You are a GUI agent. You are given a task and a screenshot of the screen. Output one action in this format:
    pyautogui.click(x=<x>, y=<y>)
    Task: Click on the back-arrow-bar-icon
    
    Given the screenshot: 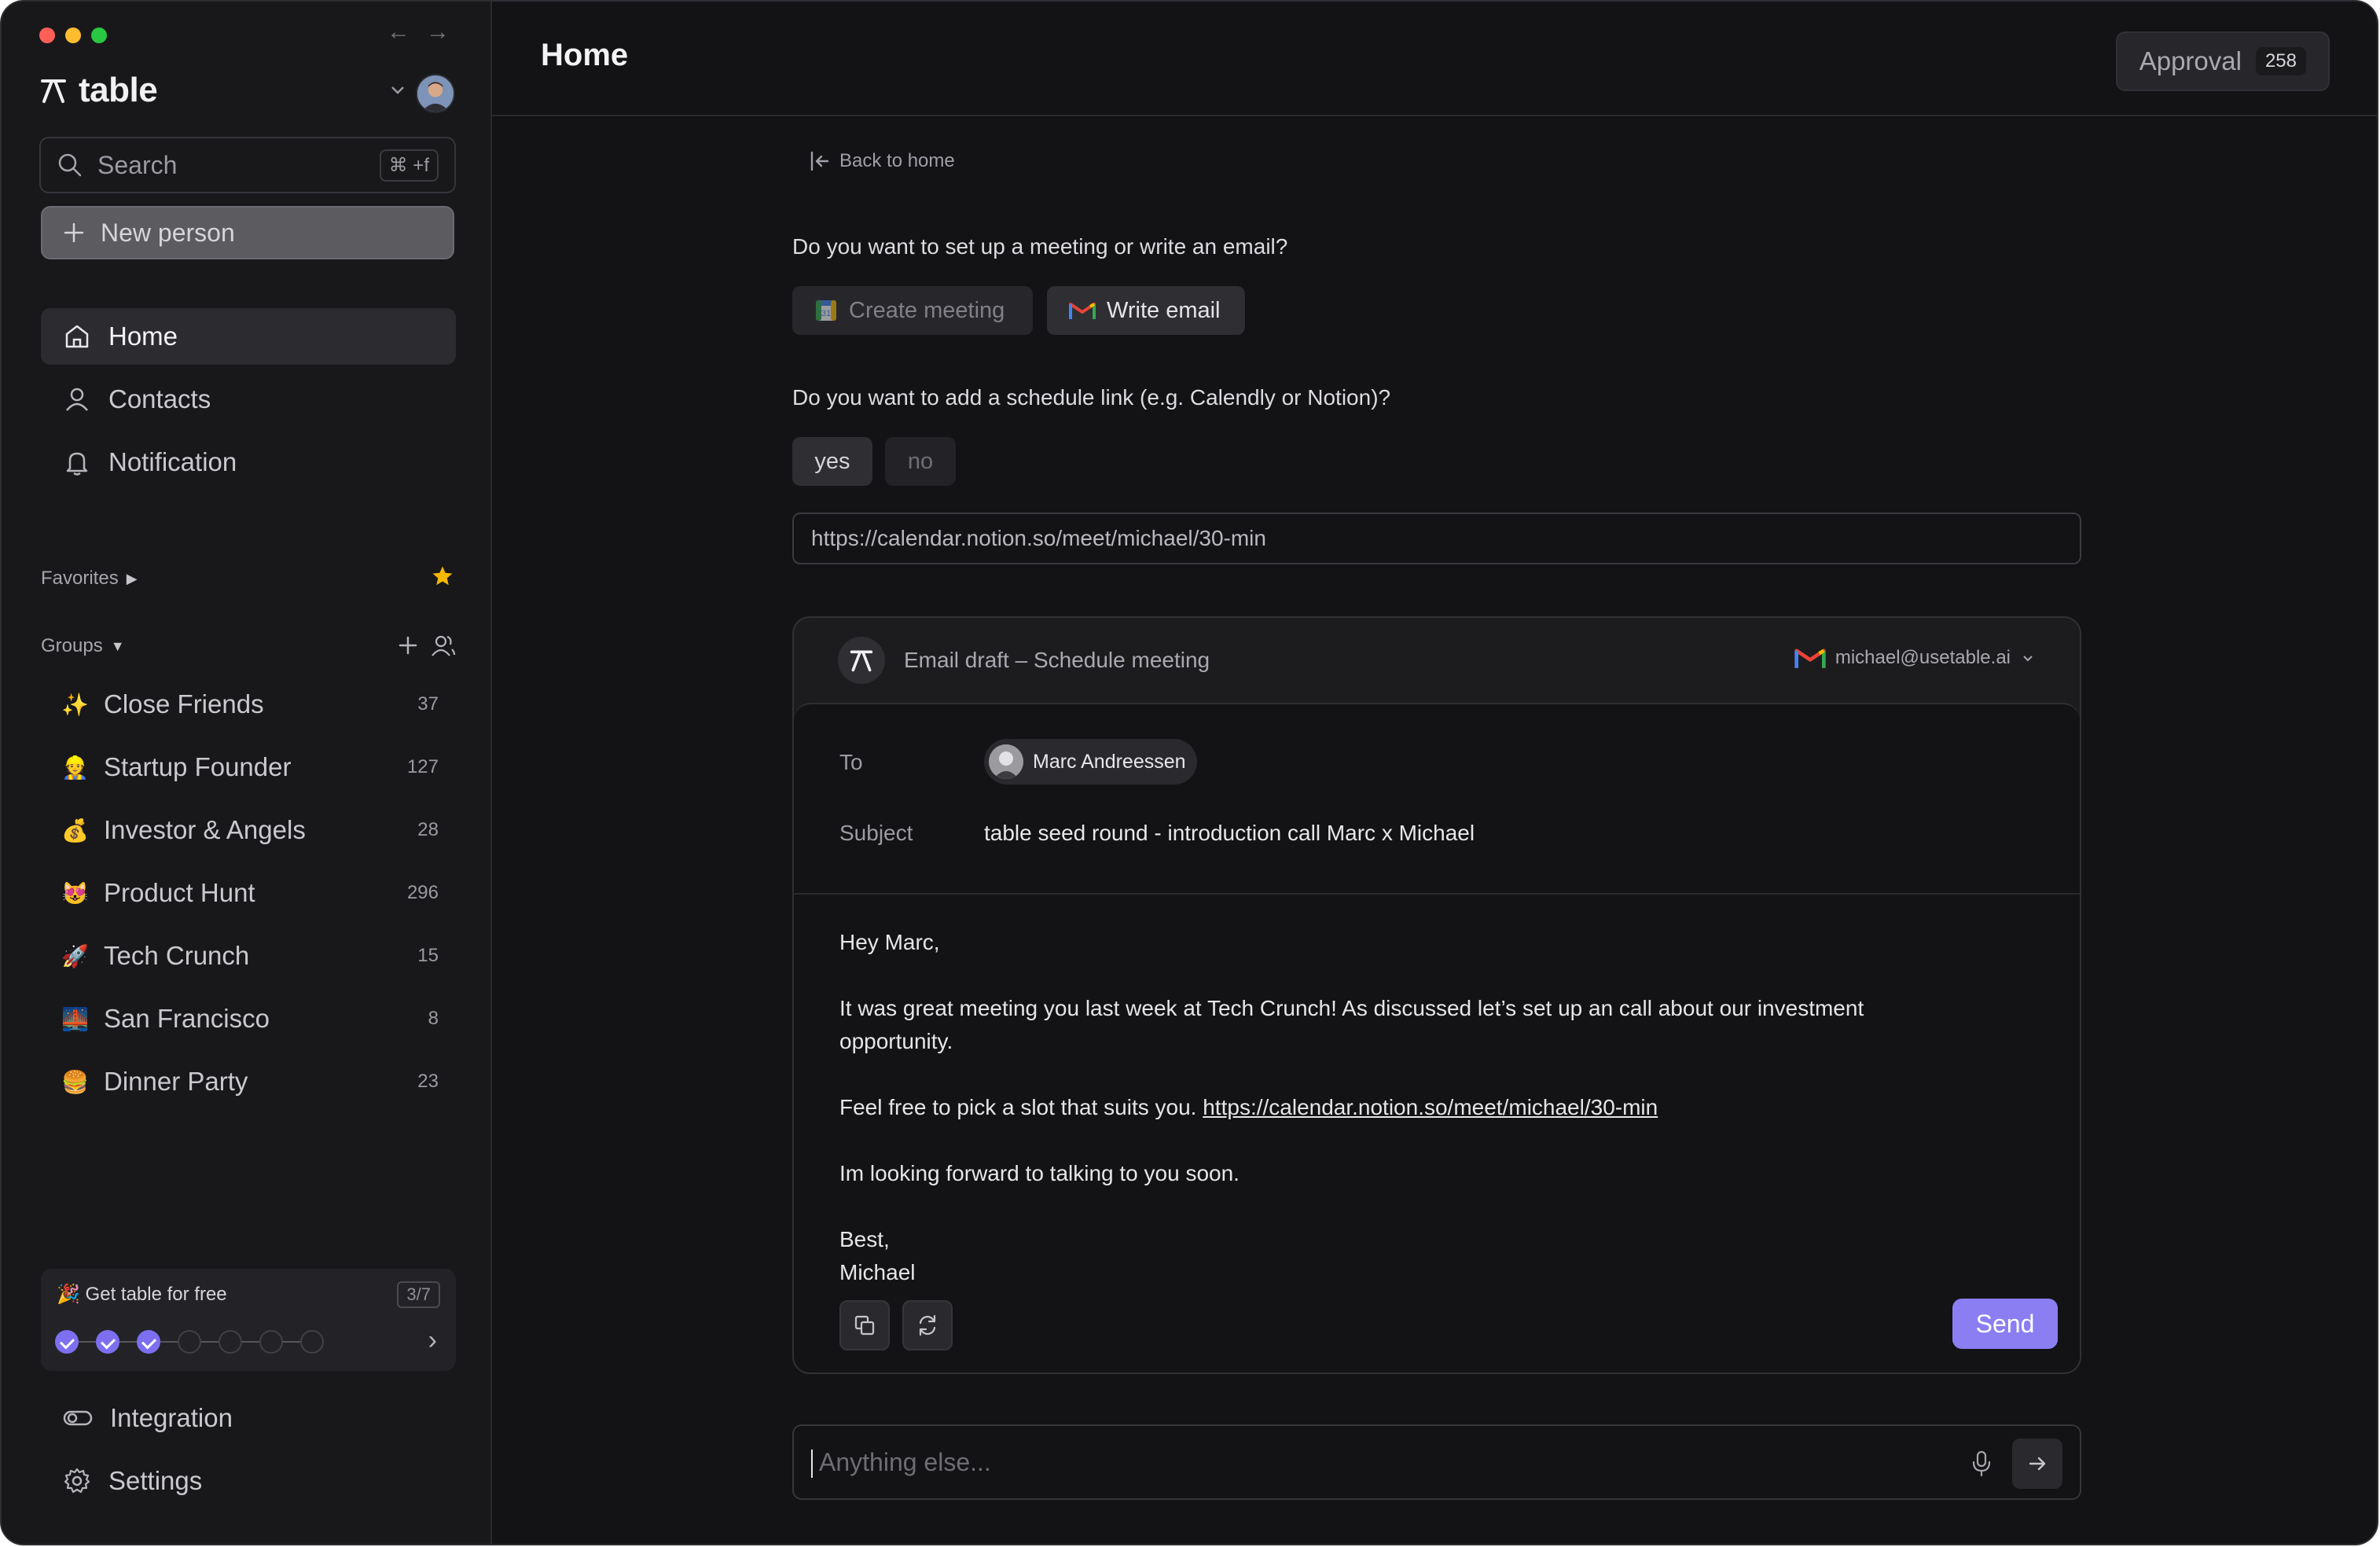 What is the action you would take?
    pyautogui.click(x=819, y=161)
    